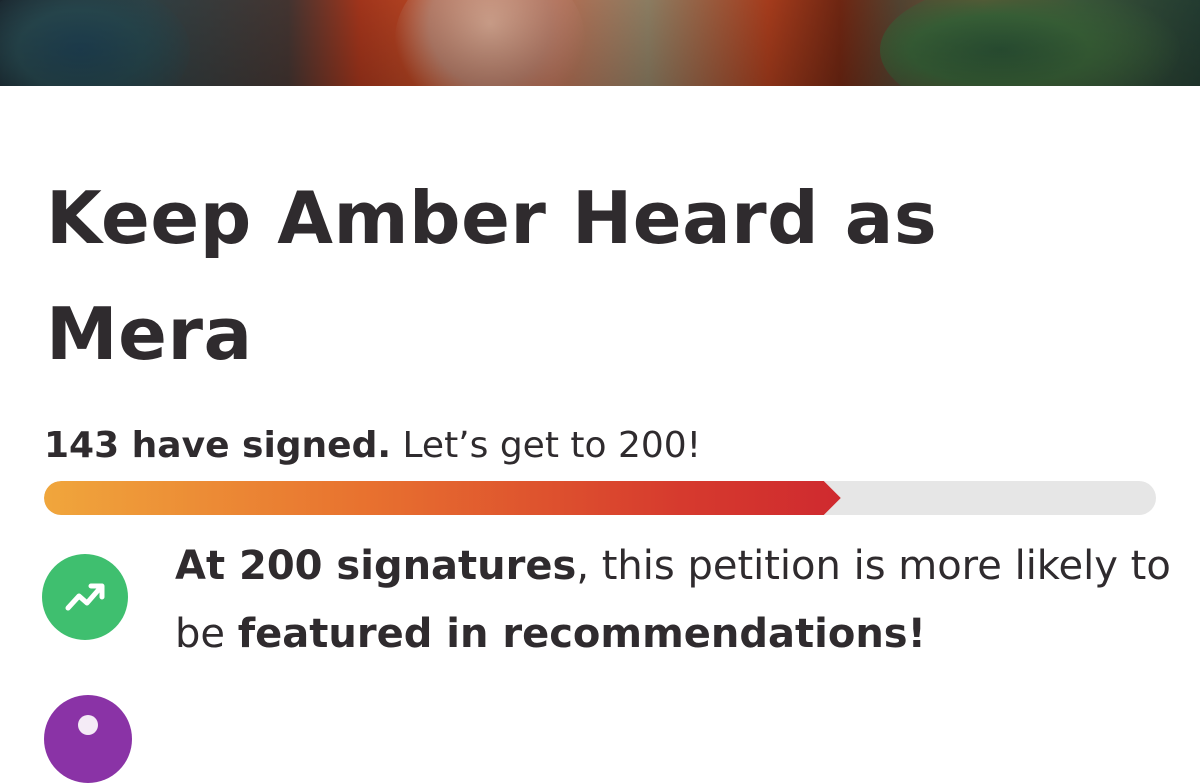 The width and height of the screenshot is (1200, 783). What do you see at coordinates (581, 634) in the screenshot?
I see `milestone-tail: featured in recommendations!` at bounding box center [581, 634].